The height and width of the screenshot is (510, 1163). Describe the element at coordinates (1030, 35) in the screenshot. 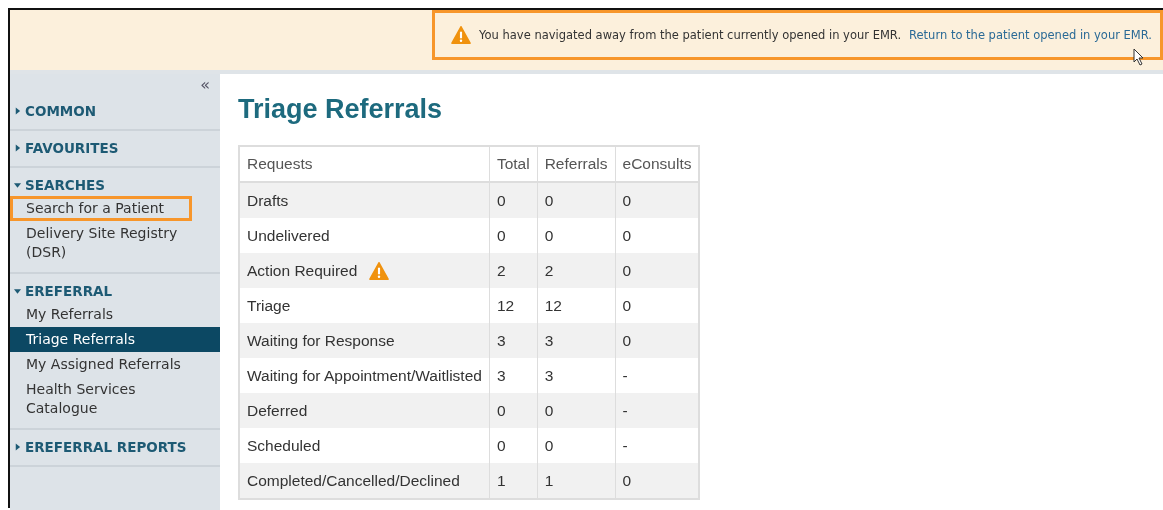

I see `return-link: Return to the patient opened in your EMR.` at that location.